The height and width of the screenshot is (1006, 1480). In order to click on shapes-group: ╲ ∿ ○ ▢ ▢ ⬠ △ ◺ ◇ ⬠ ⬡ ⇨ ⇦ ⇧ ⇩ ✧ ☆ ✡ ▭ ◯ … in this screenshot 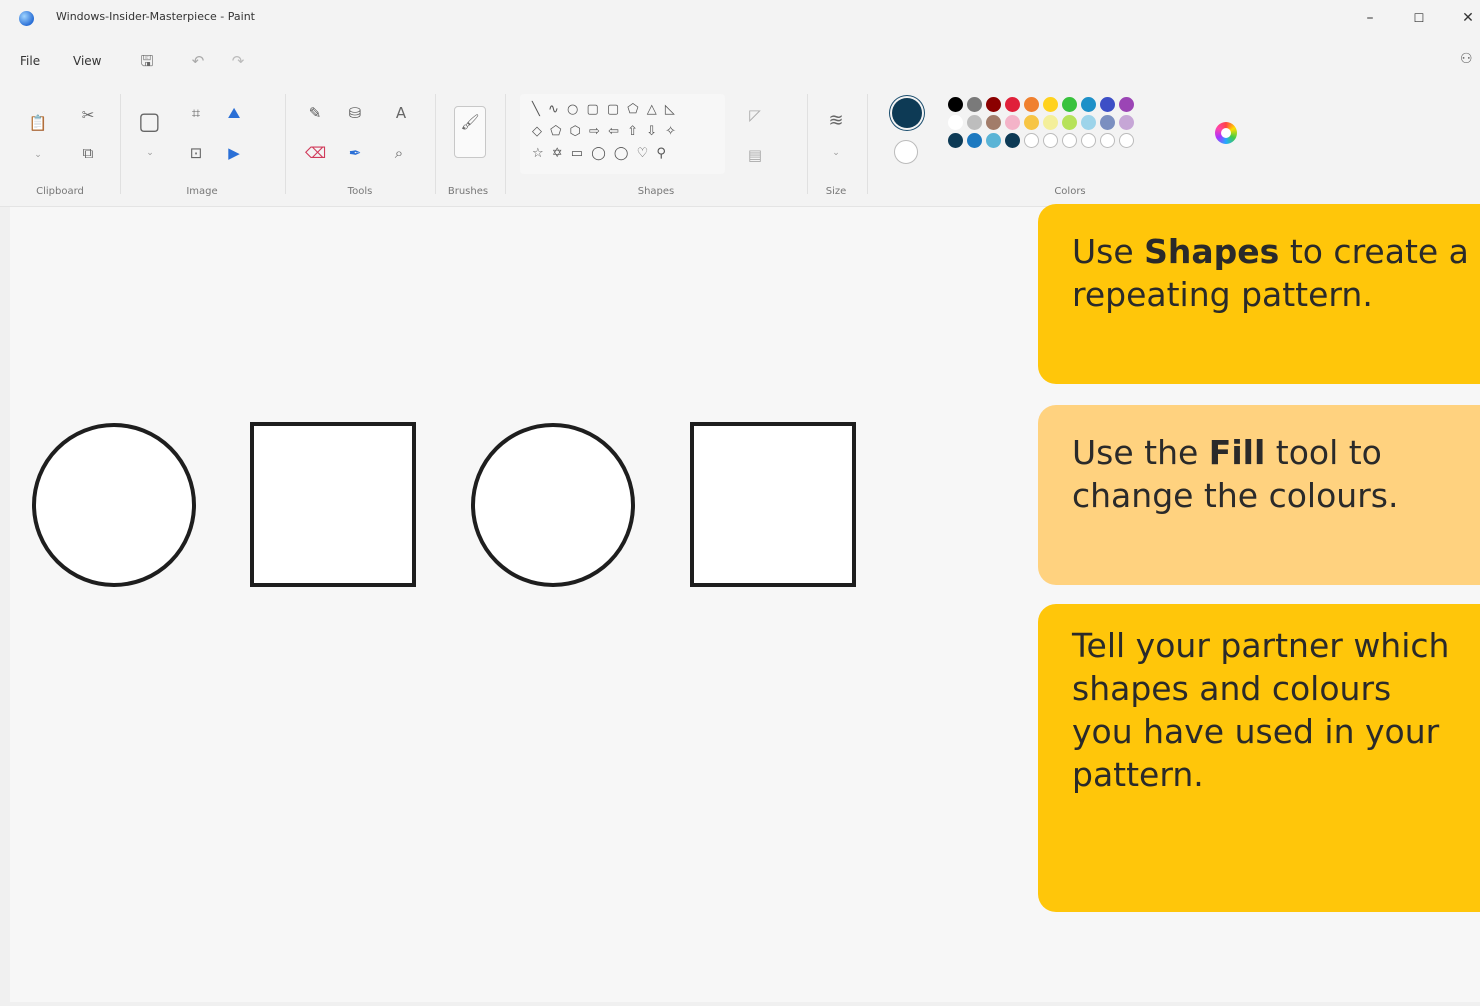, I will do `click(656, 145)`.